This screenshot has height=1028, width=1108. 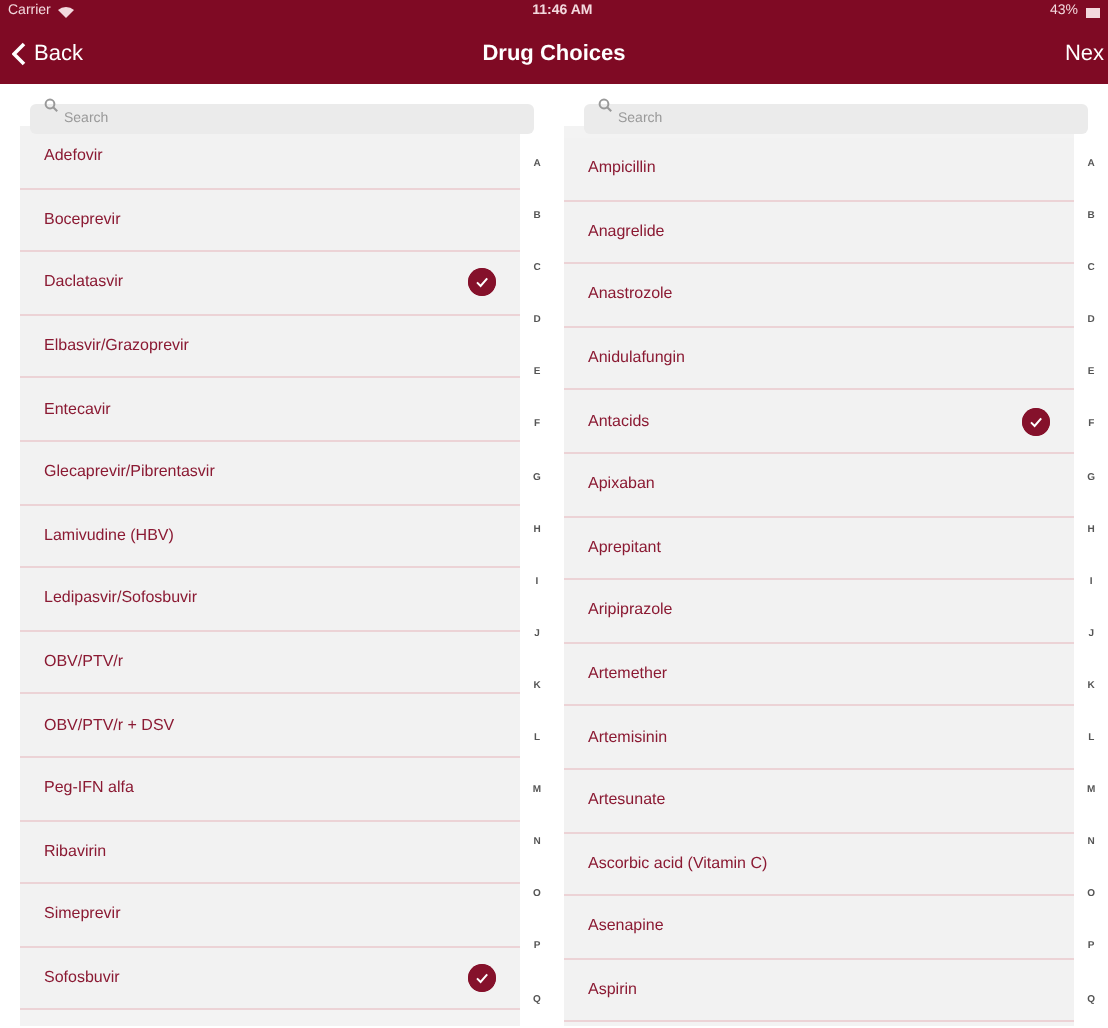 I want to click on battery-icon, so click(x=1093, y=12).